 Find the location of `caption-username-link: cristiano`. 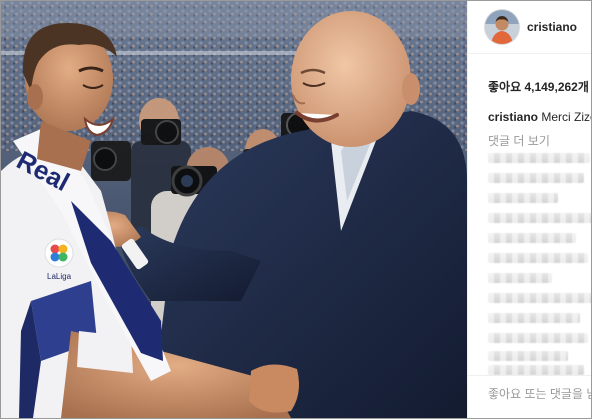

caption-username-link: cristiano is located at coordinates (513, 117).